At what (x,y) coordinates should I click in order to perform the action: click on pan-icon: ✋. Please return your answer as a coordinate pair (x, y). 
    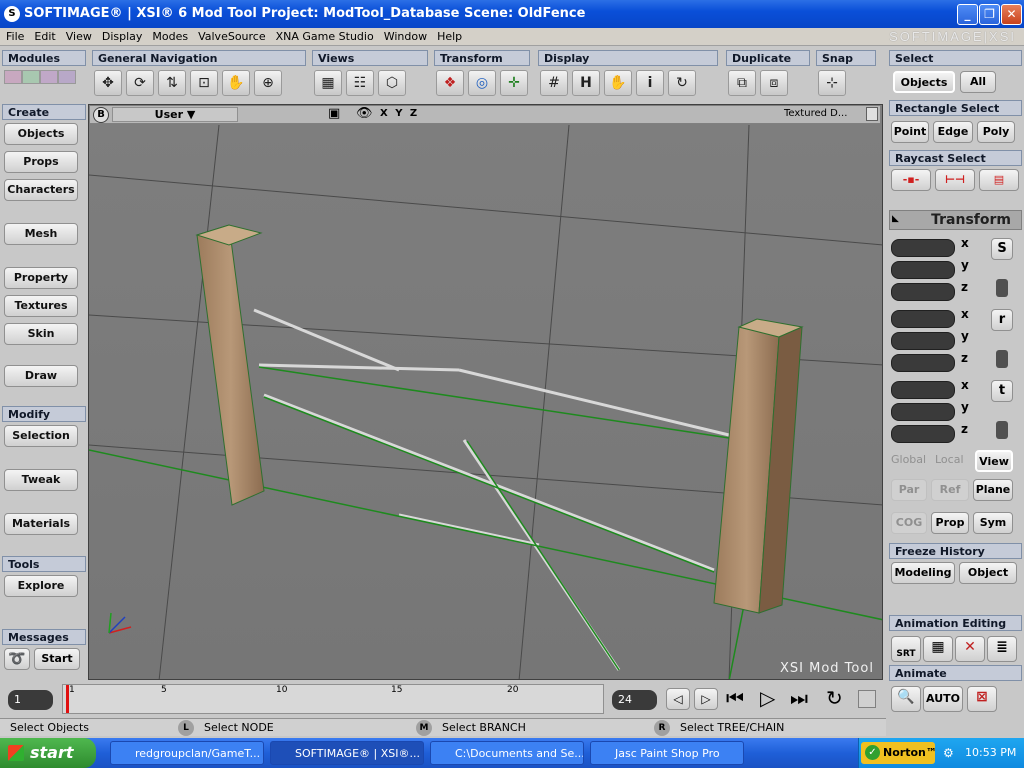
    Looking at the image, I should click on (236, 83).